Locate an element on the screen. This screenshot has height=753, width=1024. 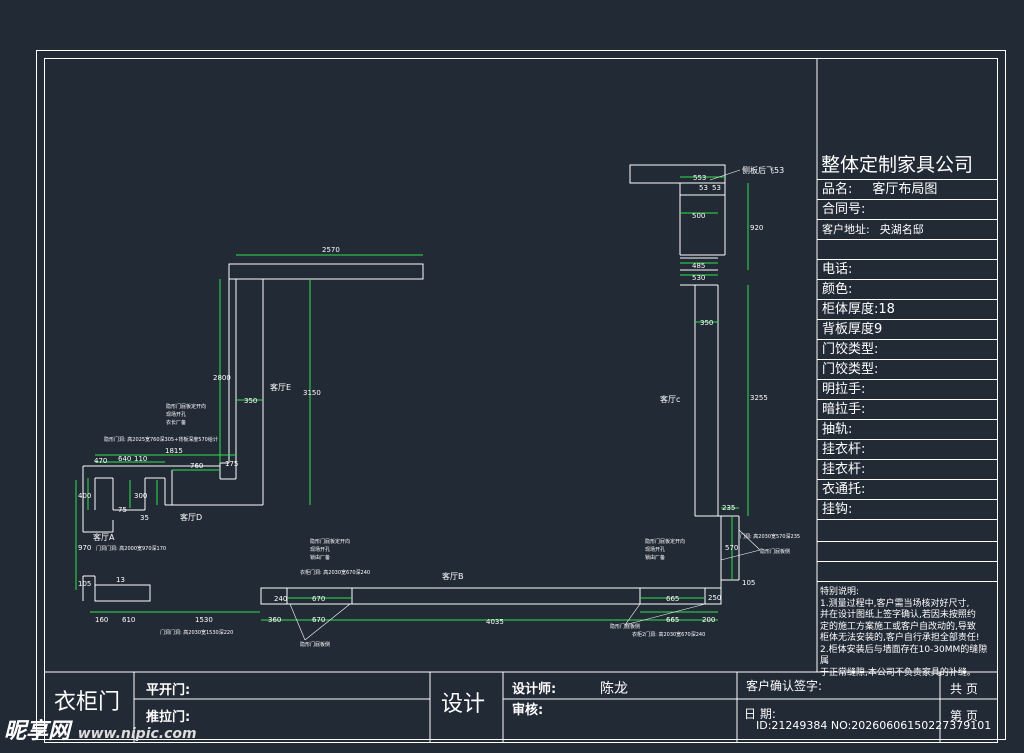
dim-right-920: 920 is located at coordinates (756, 228).